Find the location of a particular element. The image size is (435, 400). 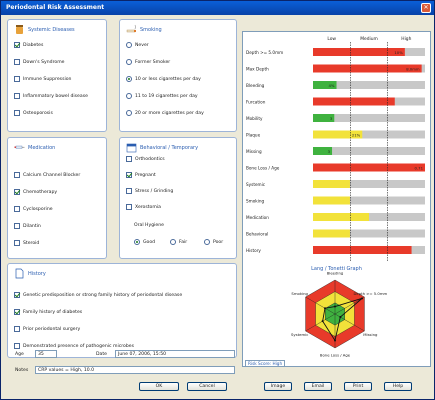

hygiene-option: Fair is located at coordinates (178, 242).